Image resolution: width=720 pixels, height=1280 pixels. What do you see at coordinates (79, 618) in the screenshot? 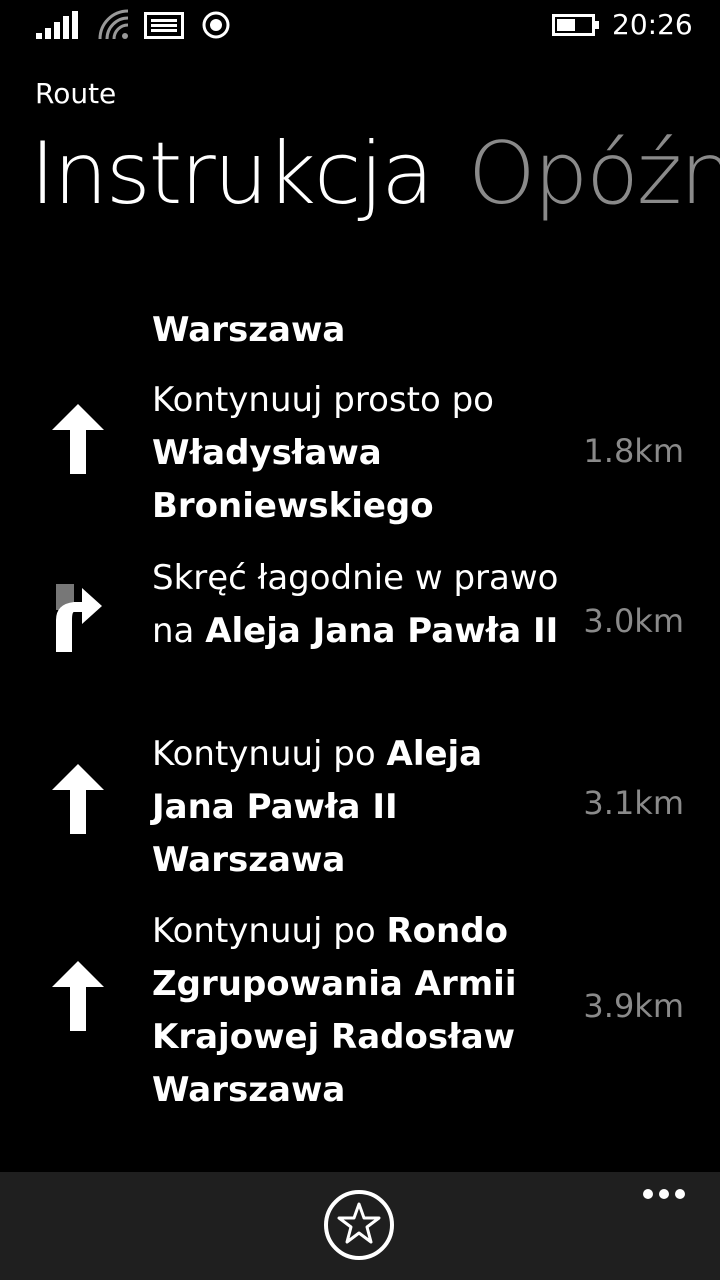
I see `bear-right-arrow-icon` at bounding box center [79, 618].